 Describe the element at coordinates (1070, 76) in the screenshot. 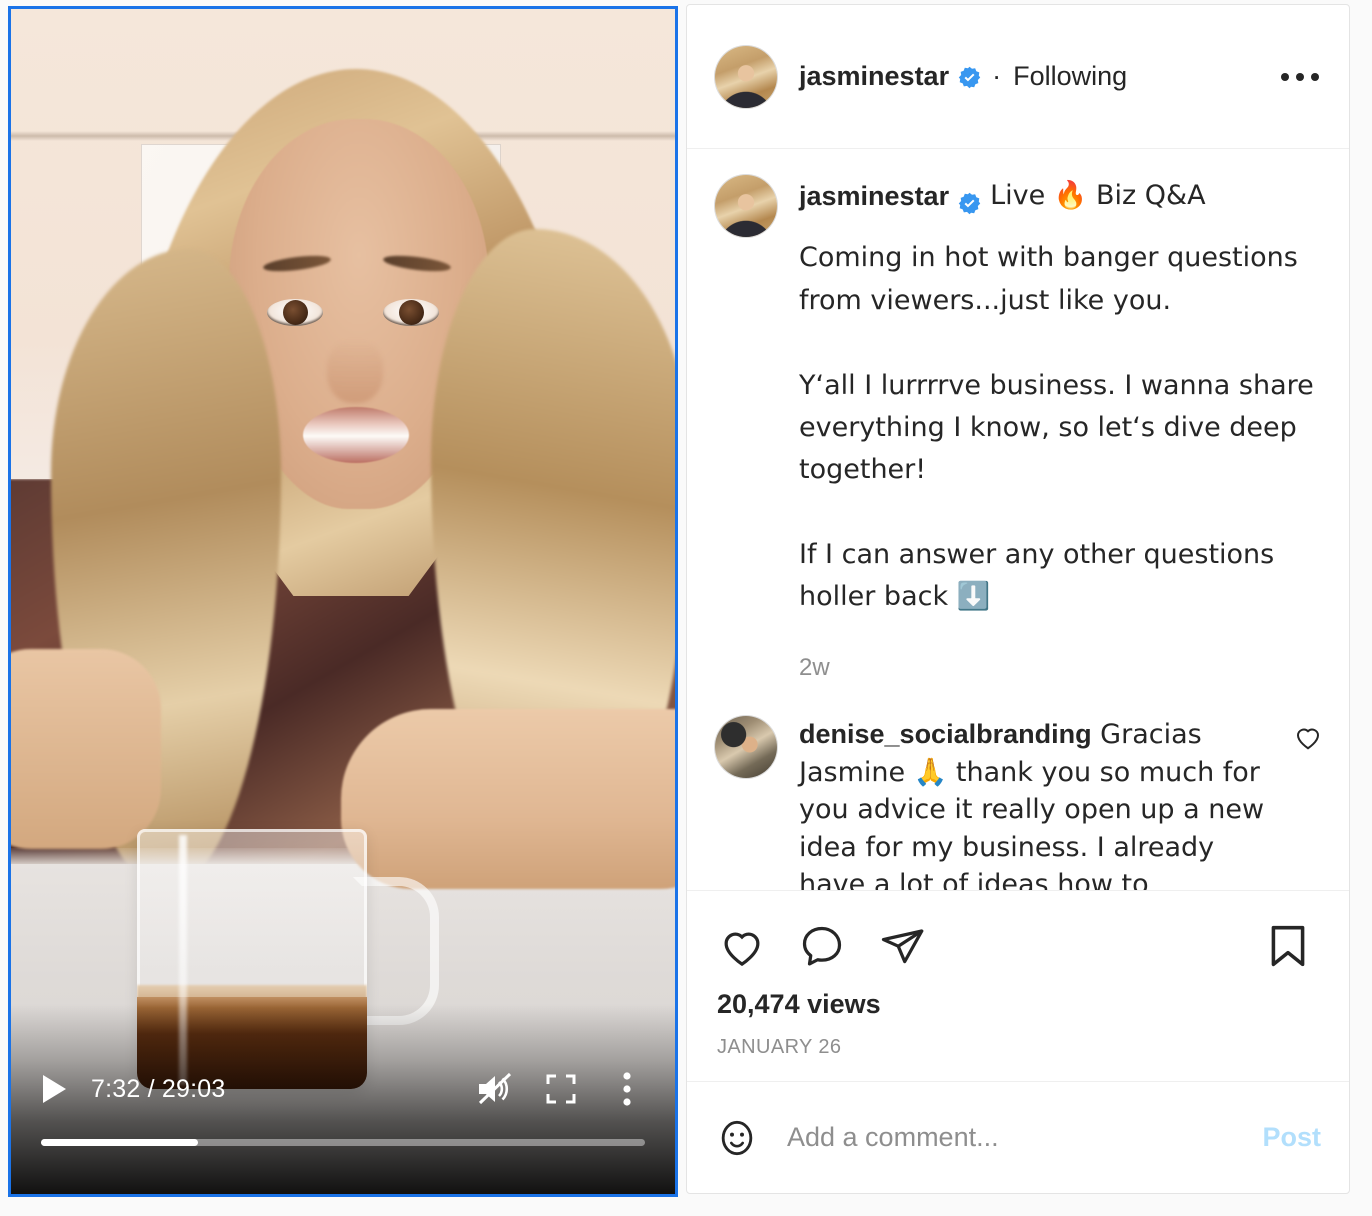

I see `follow-state-button: Following` at that location.